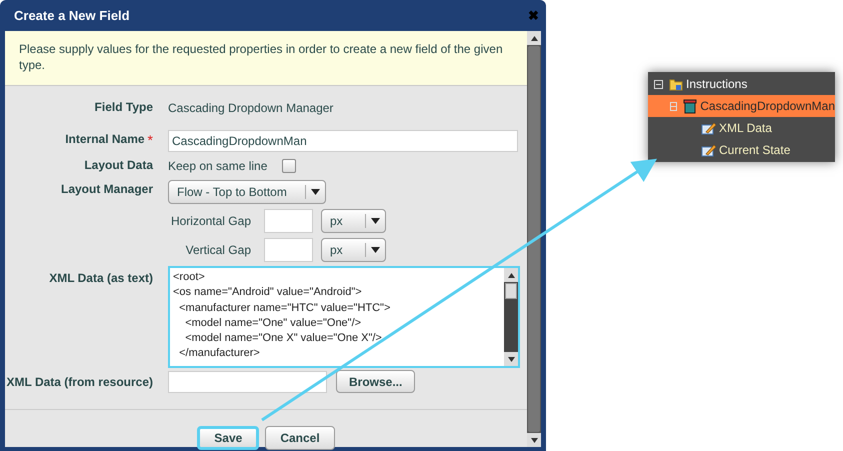 The image size is (843, 451). Describe the element at coordinates (219, 353) in the screenshot. I see `code-line: </manufacturer>` at that location.